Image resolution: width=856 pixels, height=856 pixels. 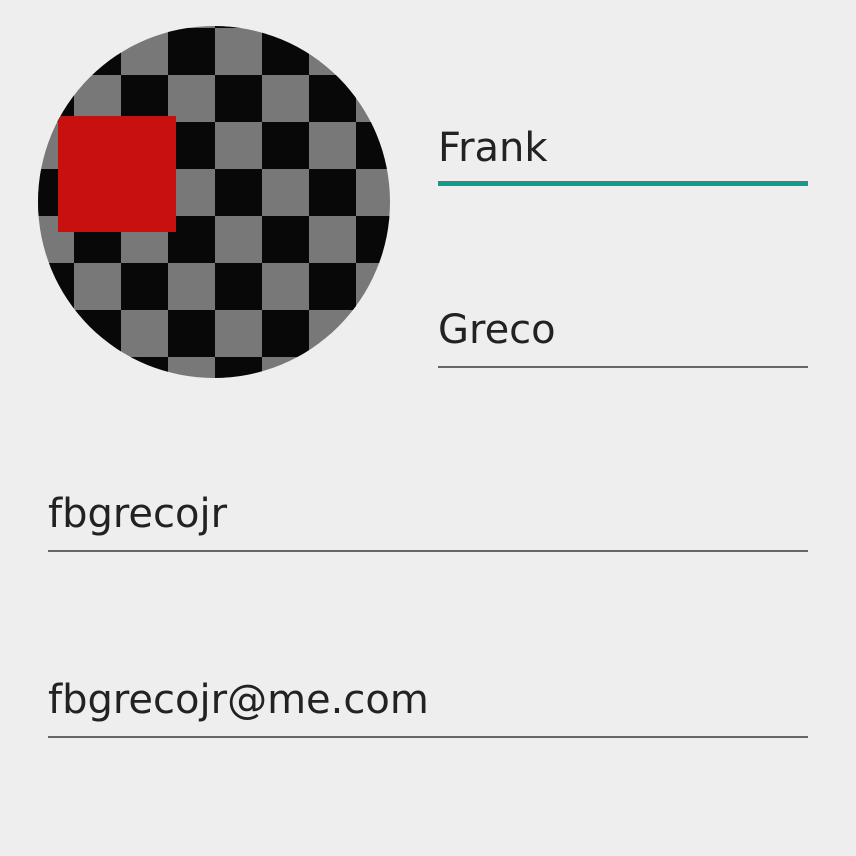 What do you see at coordinates (428, 551) in the screenshot?
I see `username-underline` at bounding box center [428, 551].